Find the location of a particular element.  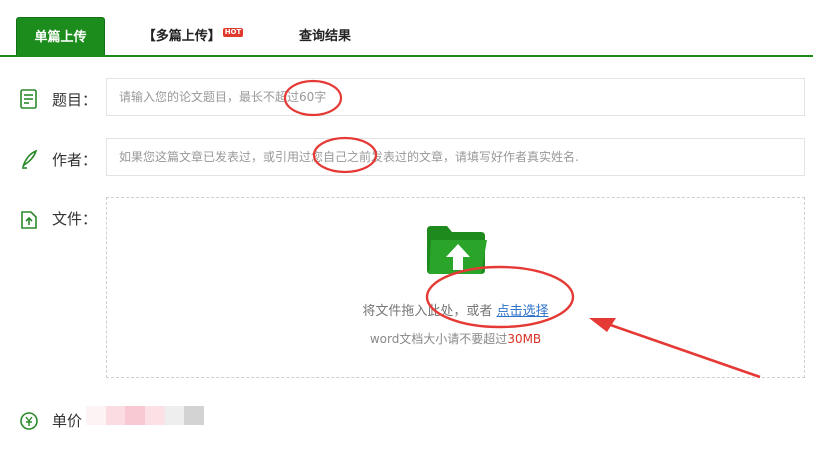

title-label: 题目： is located at coordinates (75, 100).